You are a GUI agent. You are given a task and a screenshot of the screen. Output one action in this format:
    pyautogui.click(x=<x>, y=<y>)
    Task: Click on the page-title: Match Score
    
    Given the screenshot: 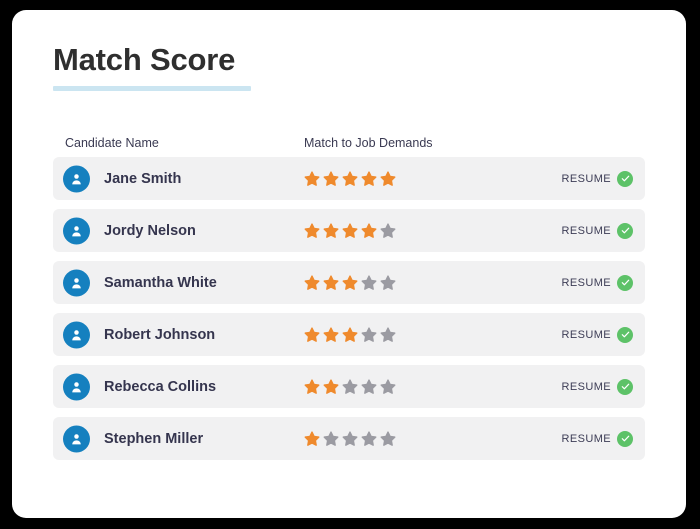 What is the action you would take?
    pyautogui.click(x=144, y=59)
    